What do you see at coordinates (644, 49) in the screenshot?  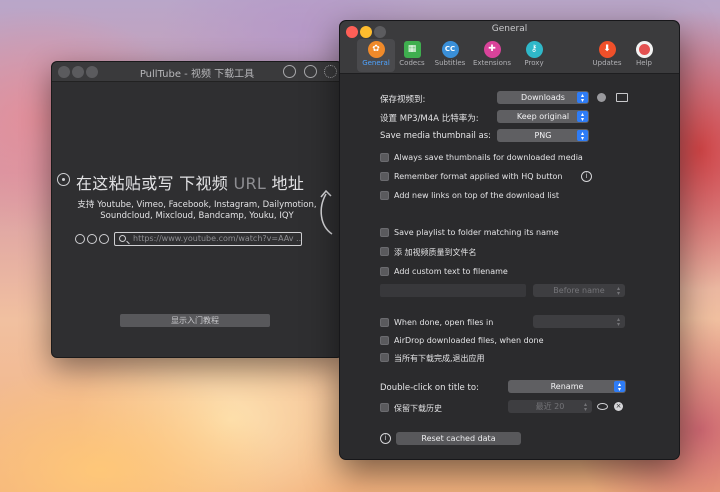 I see `lifebuoy-icon` at bounding box center [644, 49].